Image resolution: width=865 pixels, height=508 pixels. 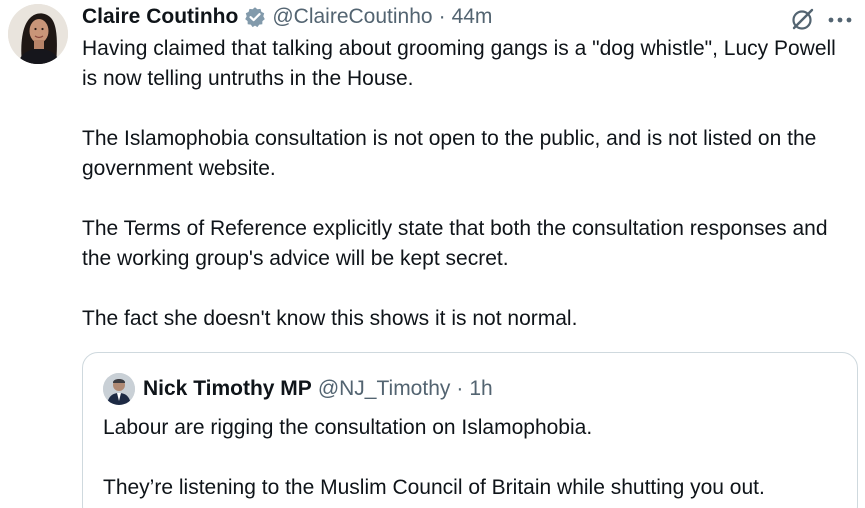 I want to click on more-options-icon, so click(x=840, y=18).